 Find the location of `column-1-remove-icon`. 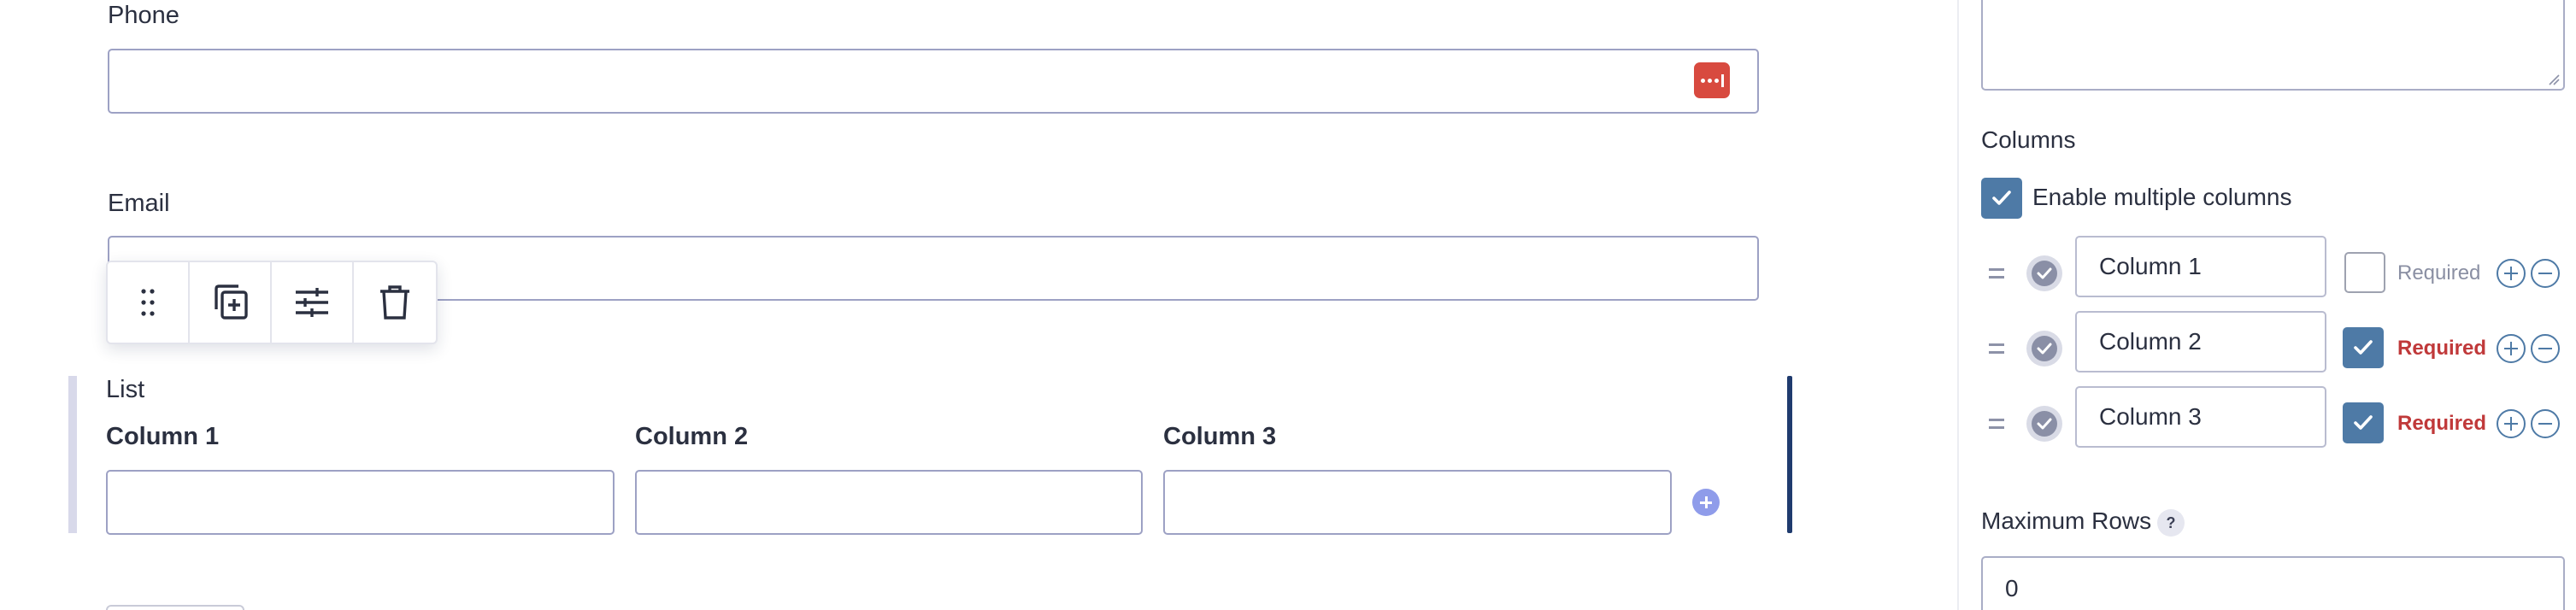

column-1-remove-icon is located at coordinates (2545, 274).